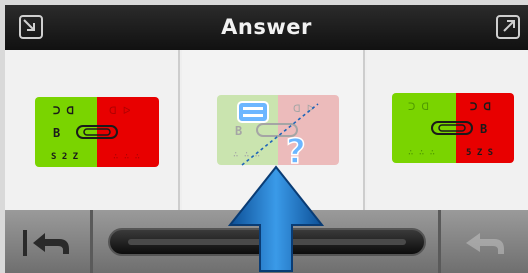 The height and width of the screenshot is (273, 528). I want to click on back-arrow-icon, so click(46, 243).